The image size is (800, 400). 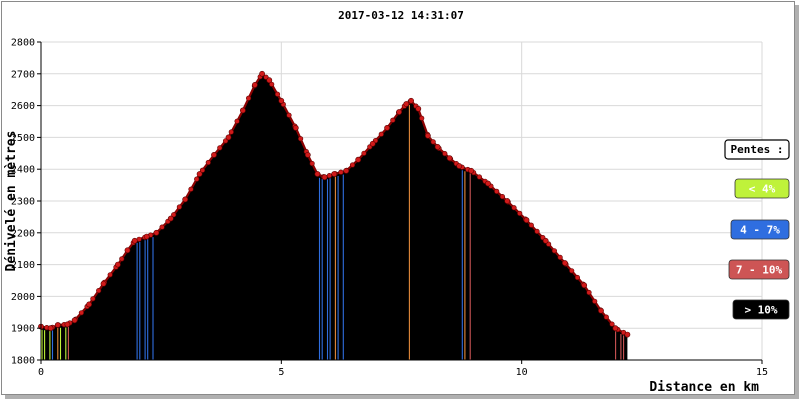 What do you see at coordinates (401, 15) in the screenshot?
I see `chart-title: 2017-03-12 14:31:07` at bounding box center [401, 15].